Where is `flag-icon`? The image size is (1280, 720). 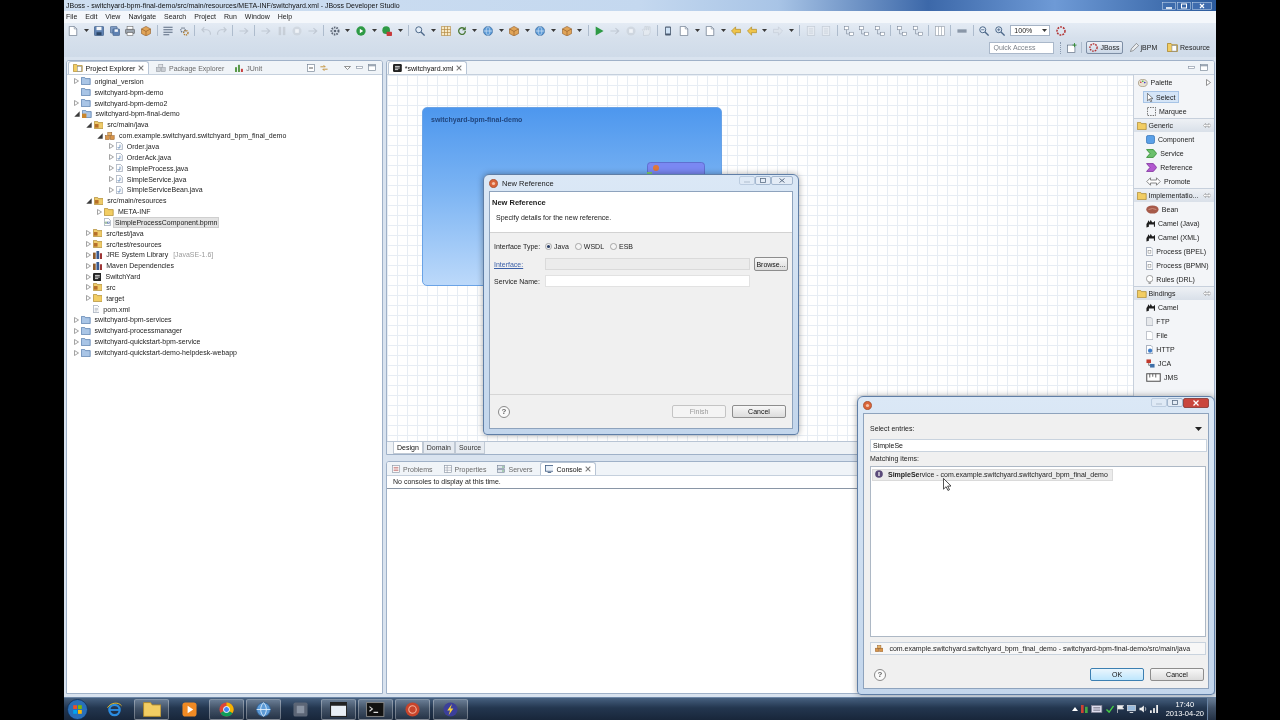
flag-icon is located at coordinates (1120, 709).